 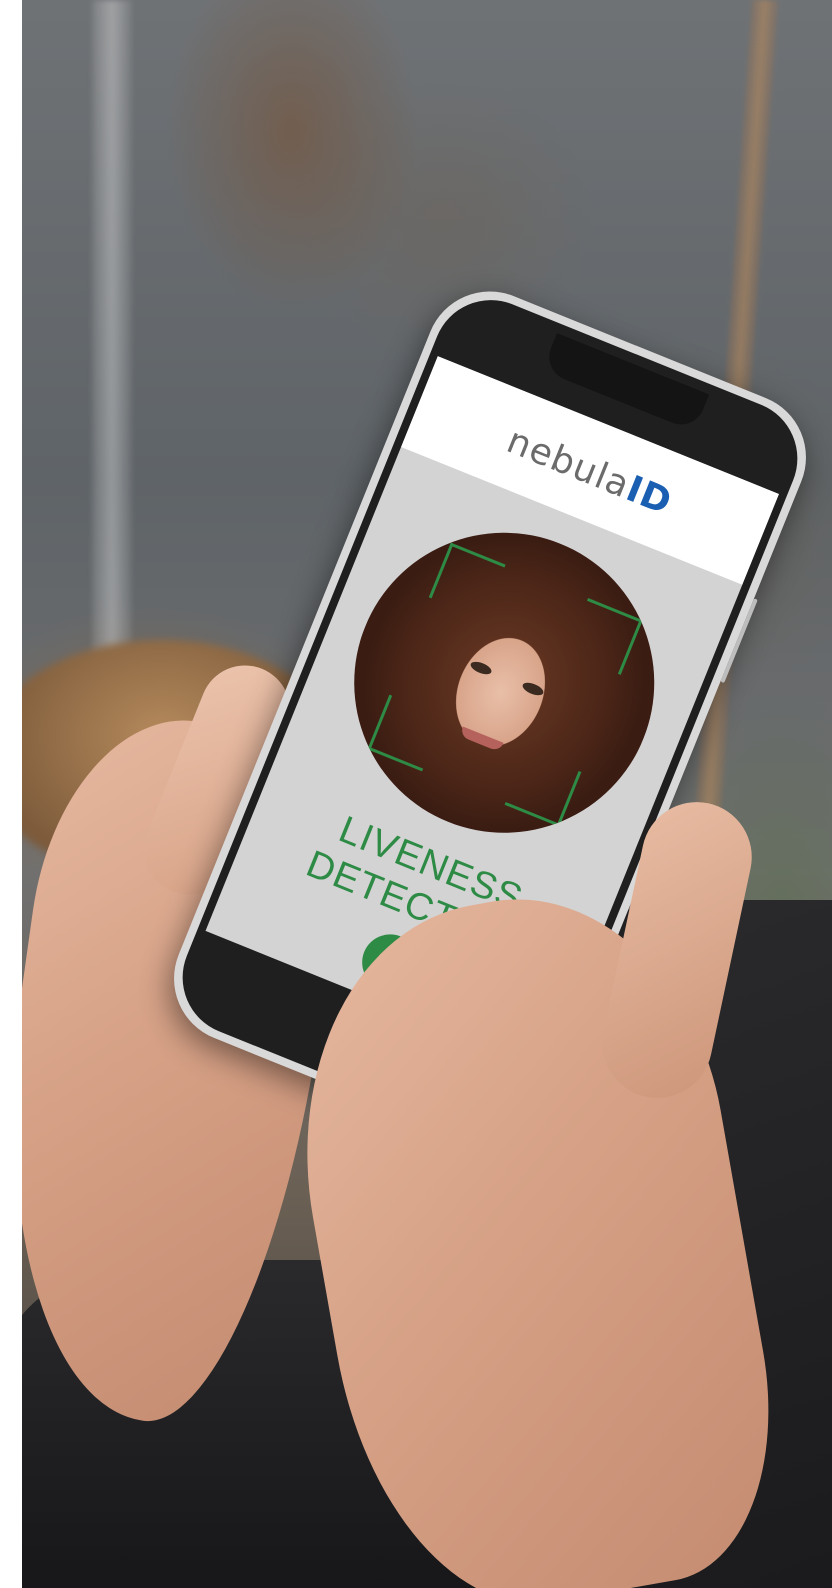 What do you see at coordinates (406, 733) in the screenshot?
I see `face-frame-corner-bottom-left` at bounding box center [406, 733].